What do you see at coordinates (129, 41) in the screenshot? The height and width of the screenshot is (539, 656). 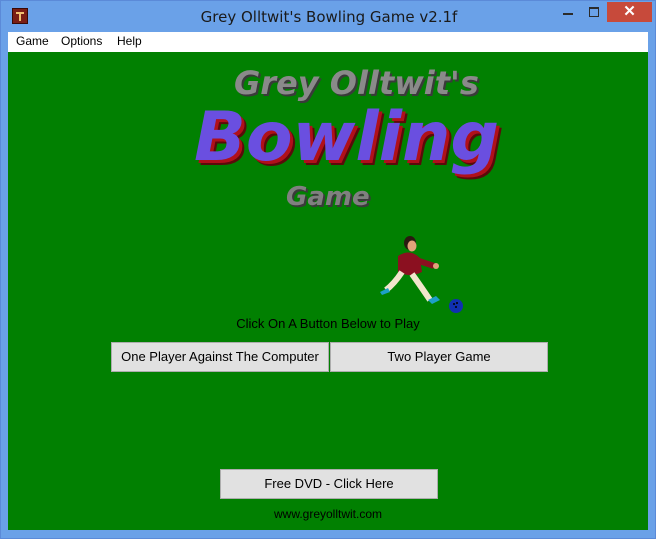 I see `menu-help: Help` at bounding box center [129, 41].